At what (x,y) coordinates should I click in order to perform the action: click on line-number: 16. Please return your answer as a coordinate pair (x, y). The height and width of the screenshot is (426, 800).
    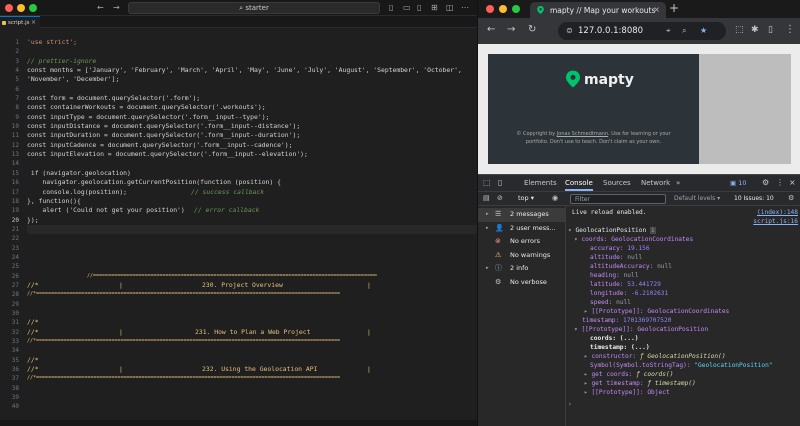
    Looking at the image, I should click on (11, 182).